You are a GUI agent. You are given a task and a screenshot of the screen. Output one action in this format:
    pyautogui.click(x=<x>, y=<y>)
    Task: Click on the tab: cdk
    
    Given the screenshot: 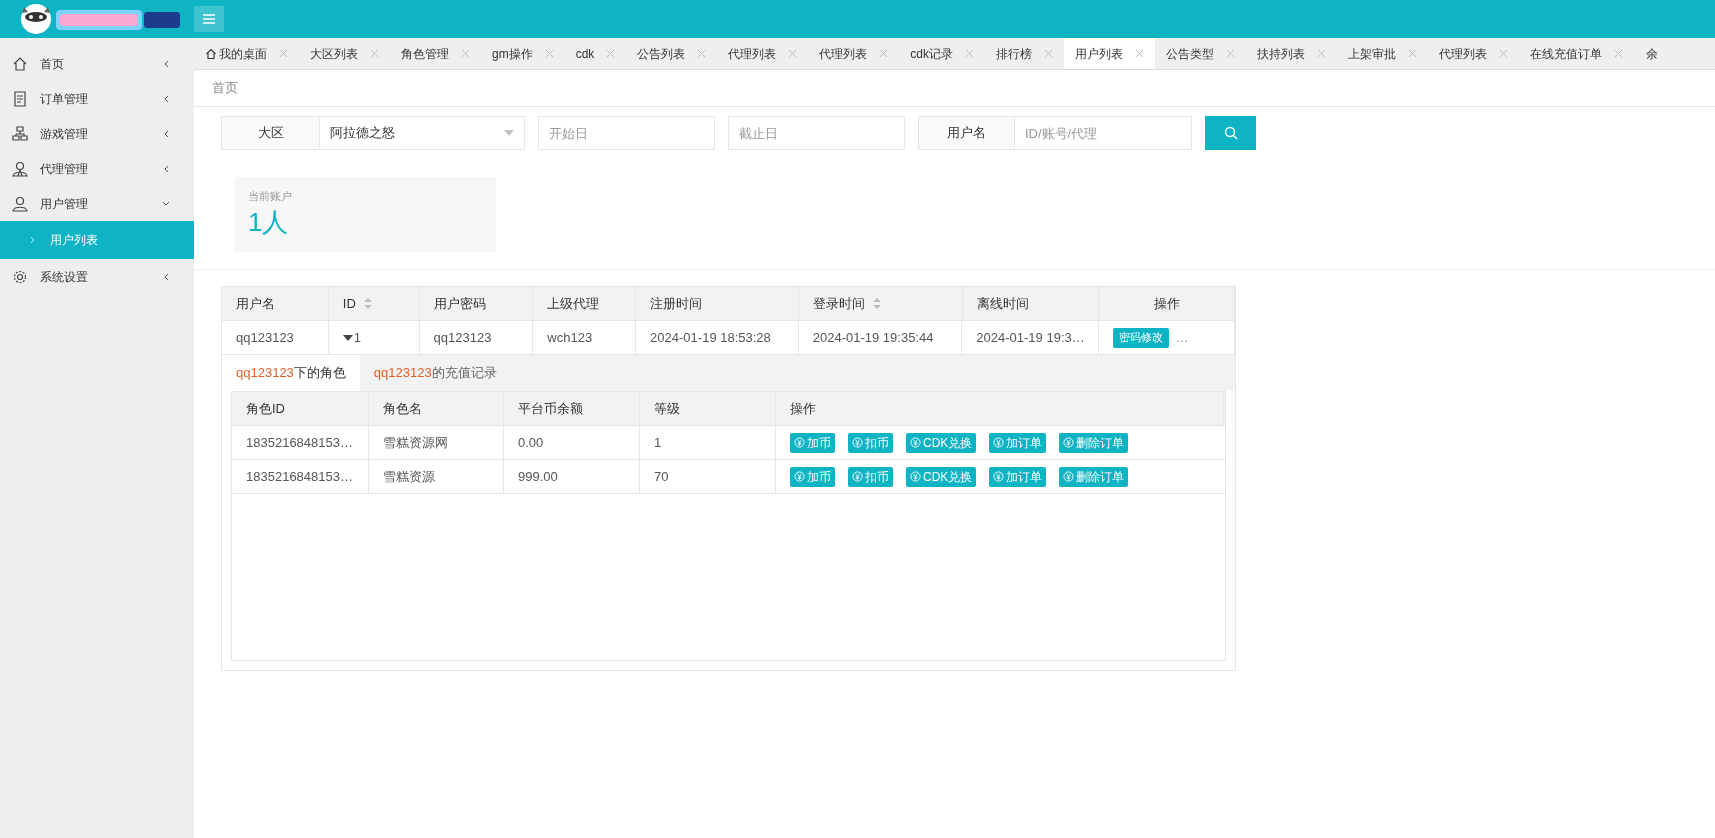 What is the action you would take?
    pyautogui.click(x=595, y=53)
    